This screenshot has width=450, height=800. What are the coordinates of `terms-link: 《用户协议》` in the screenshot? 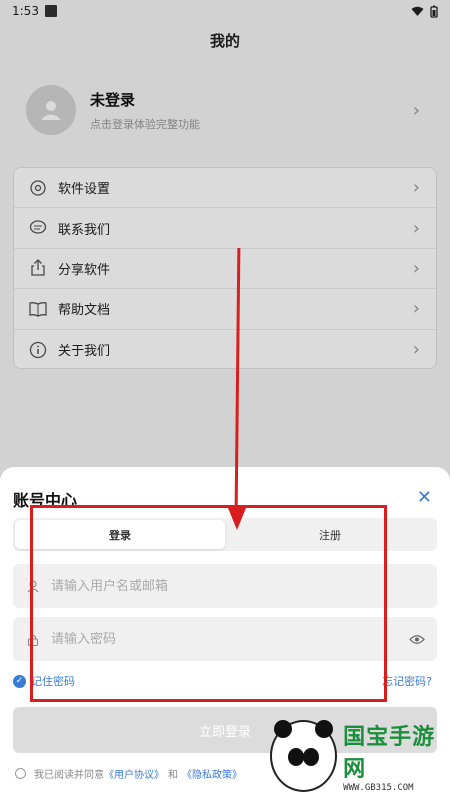 It's located at (134, 773).